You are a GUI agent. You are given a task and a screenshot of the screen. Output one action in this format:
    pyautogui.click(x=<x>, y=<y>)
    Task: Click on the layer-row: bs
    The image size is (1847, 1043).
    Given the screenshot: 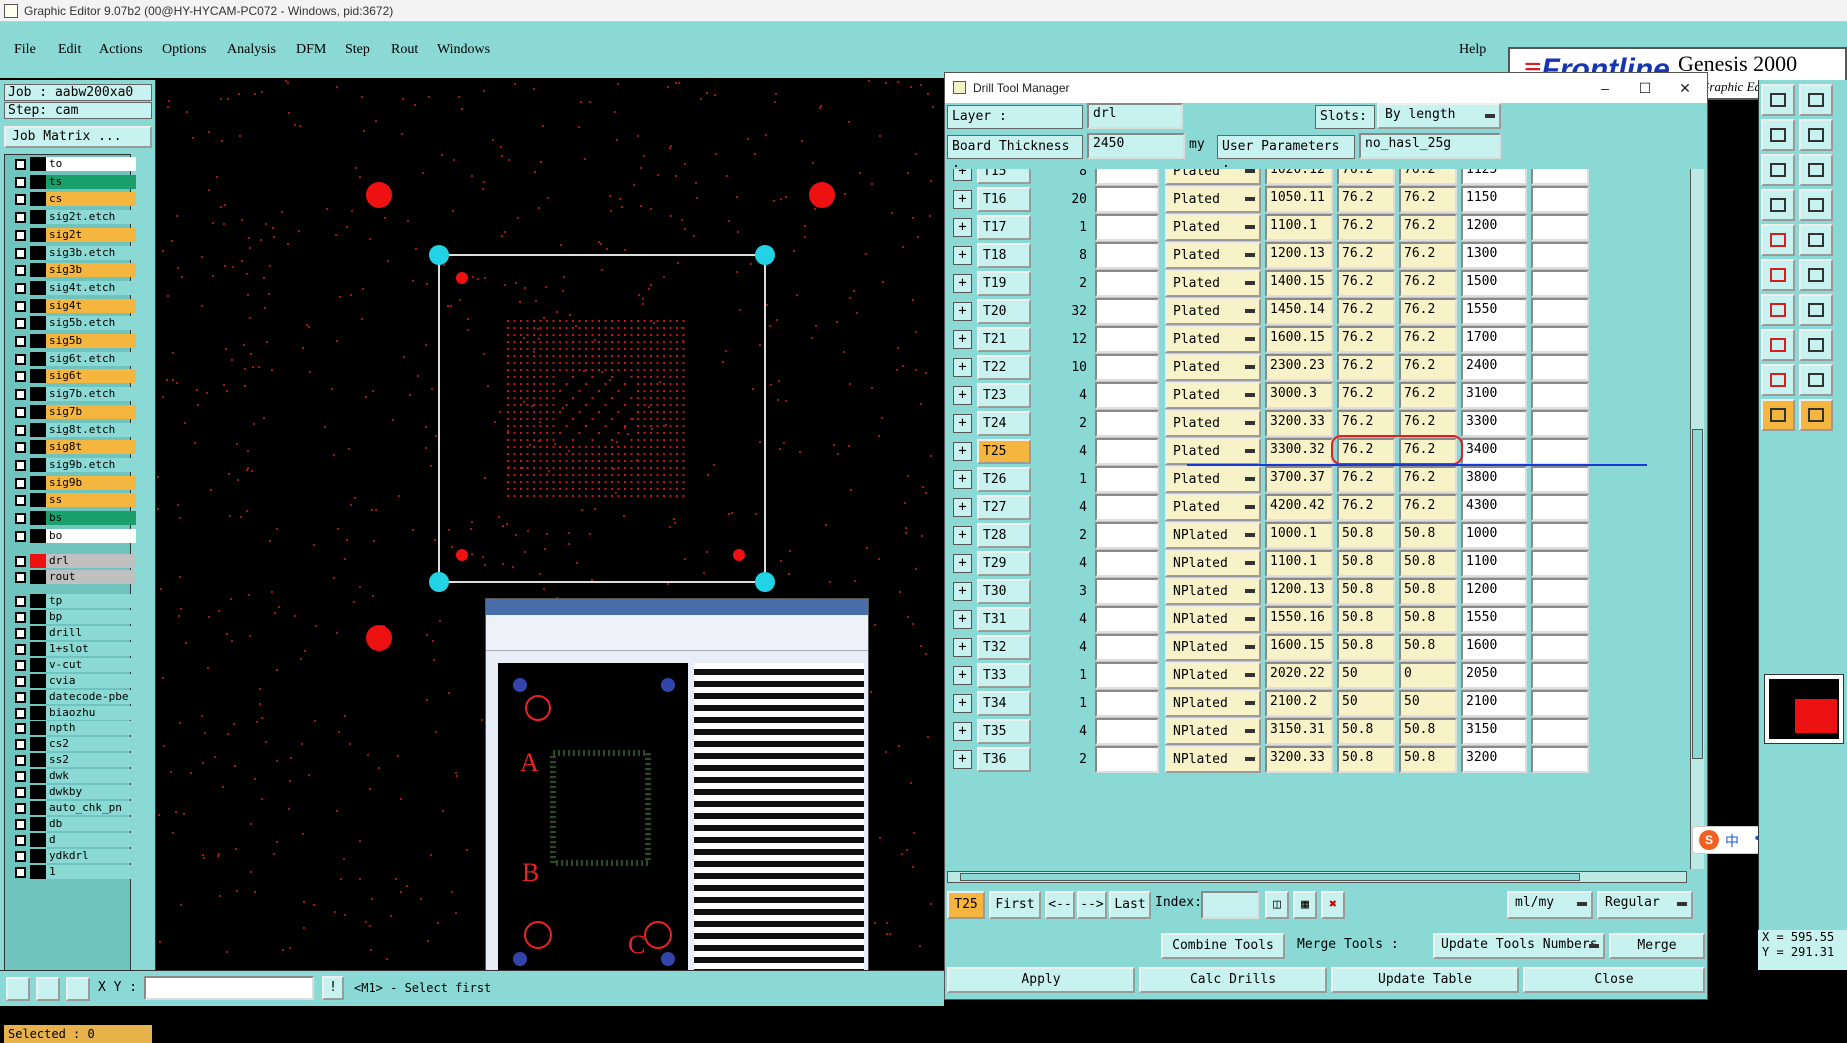 What is the action you would take?
    pyautogui.click(x=74, y=518)
    